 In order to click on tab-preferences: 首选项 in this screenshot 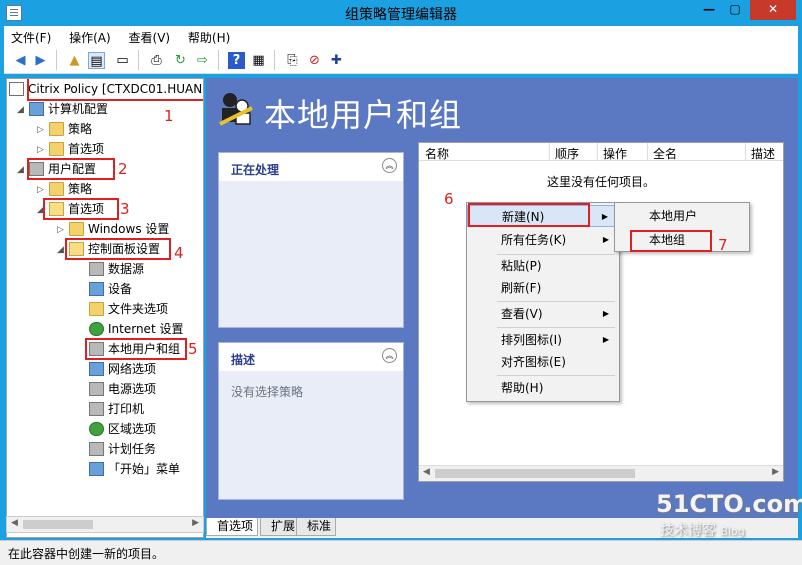, I will do `click(232, 527)`.